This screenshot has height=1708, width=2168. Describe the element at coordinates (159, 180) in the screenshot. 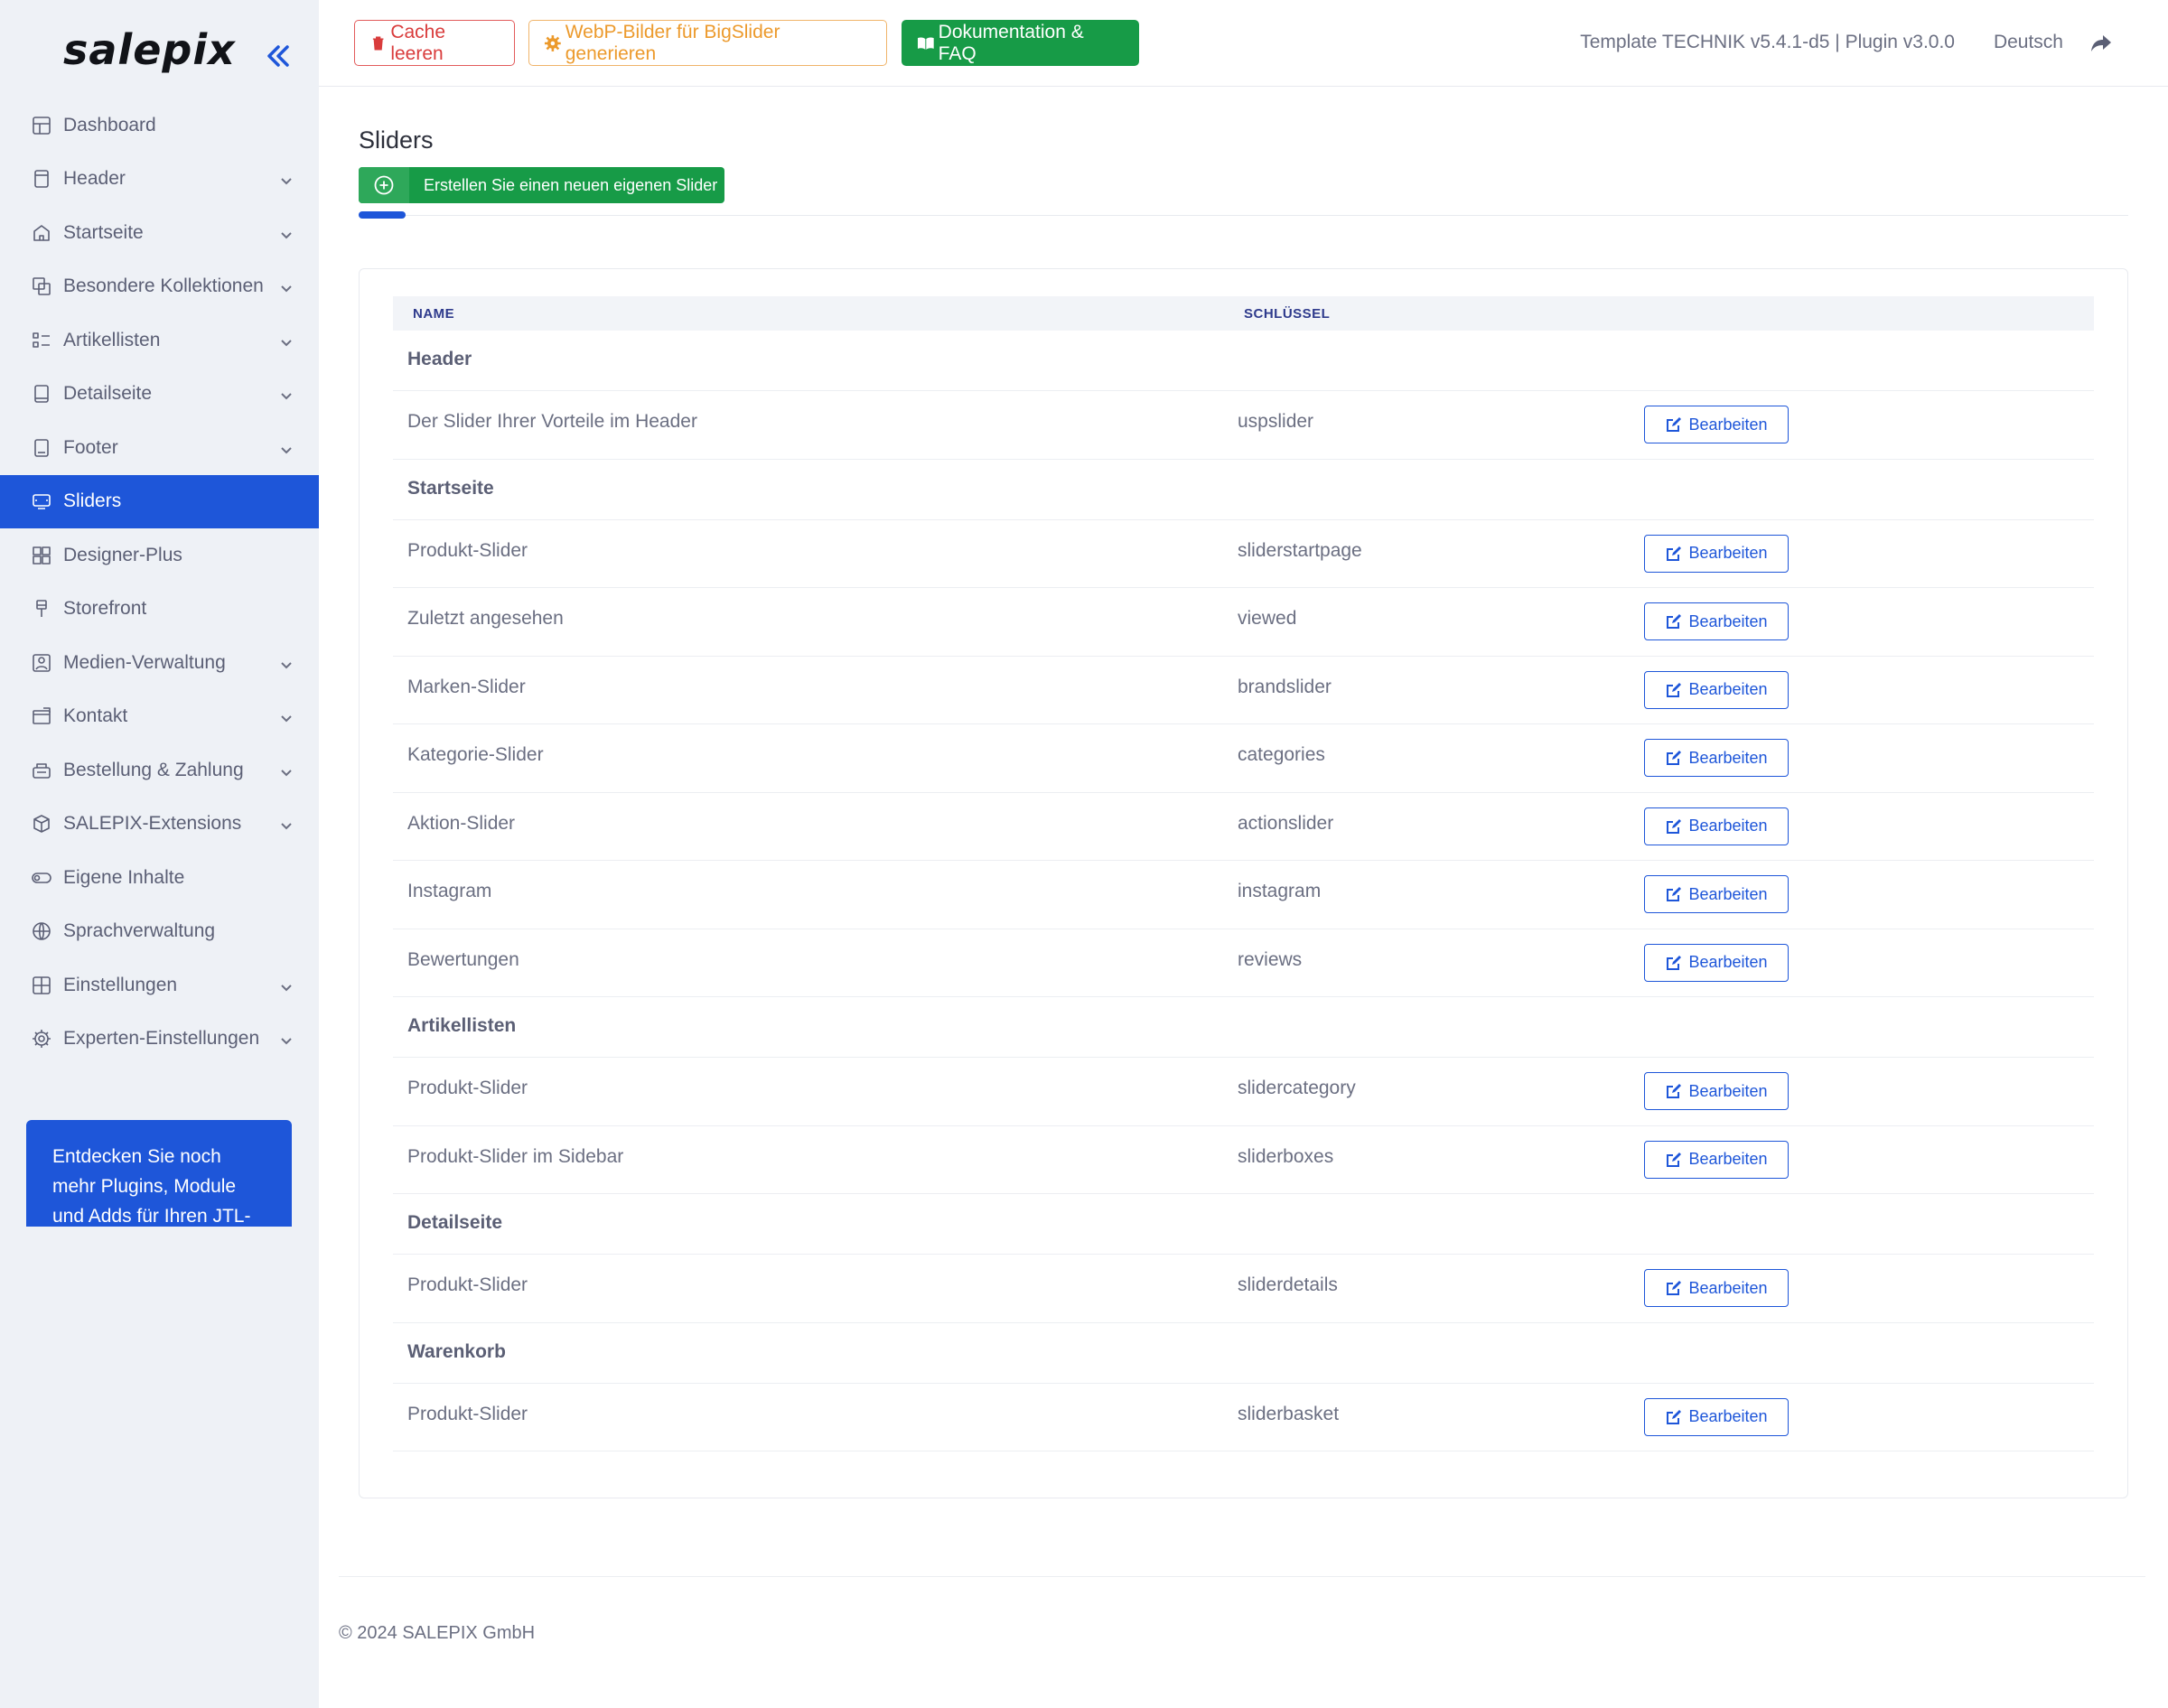

I see `sidebar-item-header: Header` at that location.